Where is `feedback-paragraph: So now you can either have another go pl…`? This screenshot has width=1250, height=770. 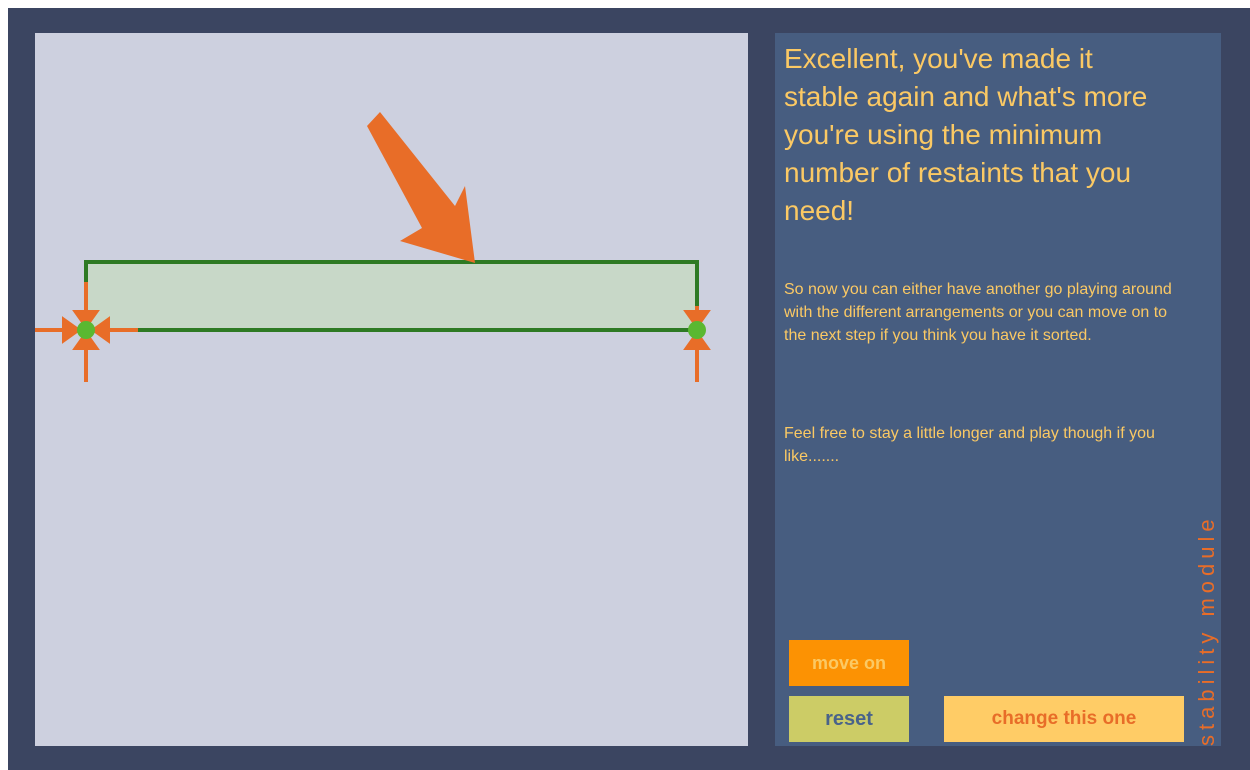
feedback-paragraph: So now you can either have another go pl… is located at coordinates (978, 312).